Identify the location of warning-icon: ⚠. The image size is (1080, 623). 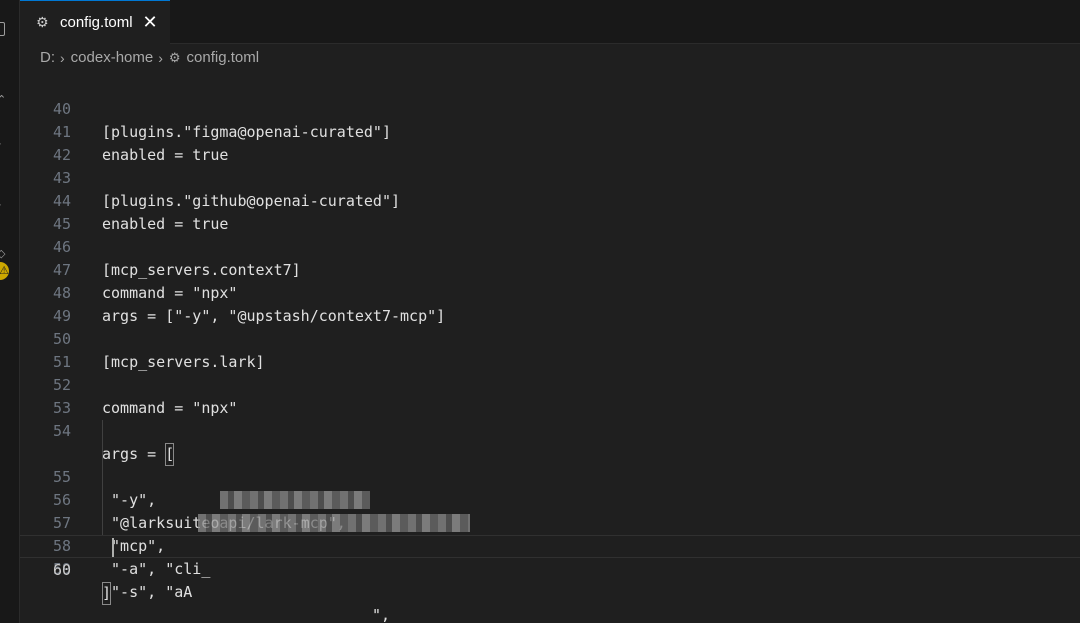
(4, 271).